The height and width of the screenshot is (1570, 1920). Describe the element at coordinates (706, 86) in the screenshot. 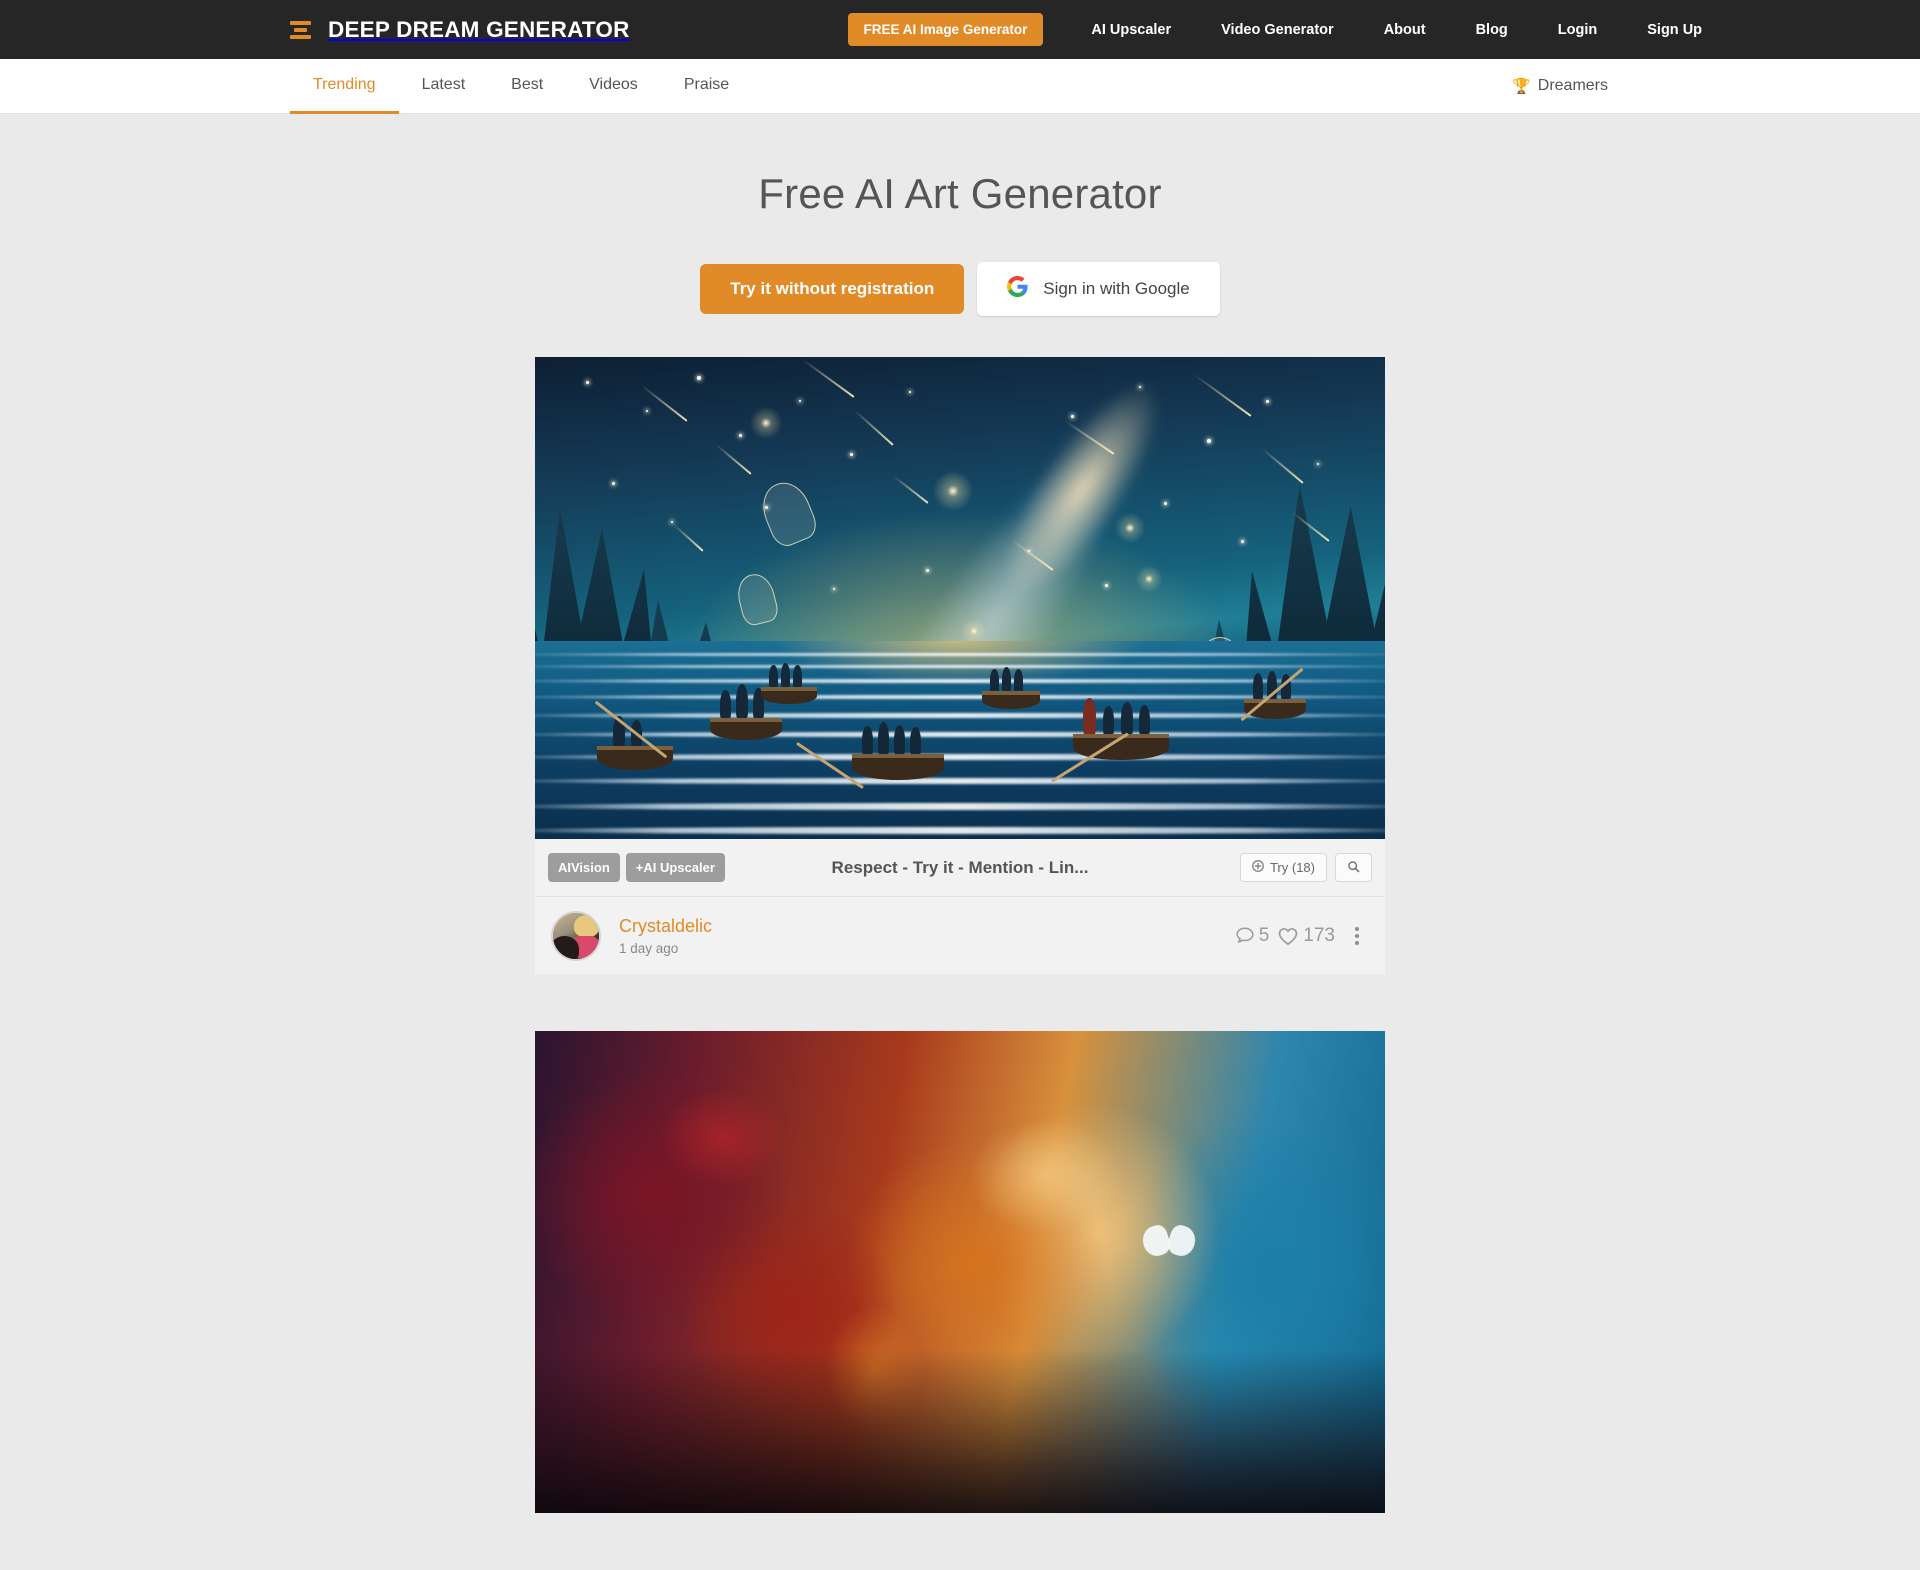

I see `tab-praise: Praise` at that location.